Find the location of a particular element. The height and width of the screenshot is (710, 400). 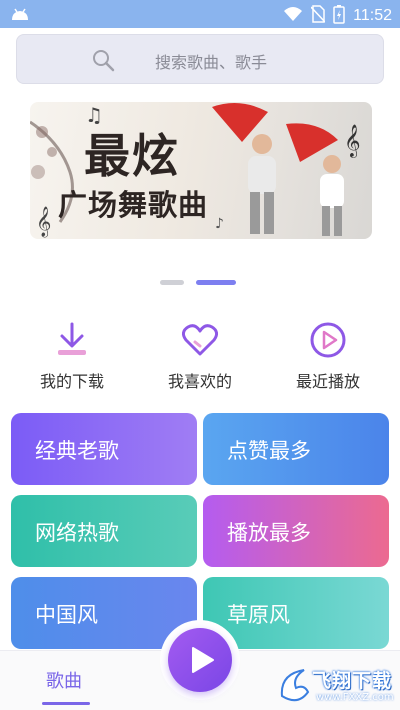

quick-action-favorites: 我喜欢的 is located at coordinates (200, 358).